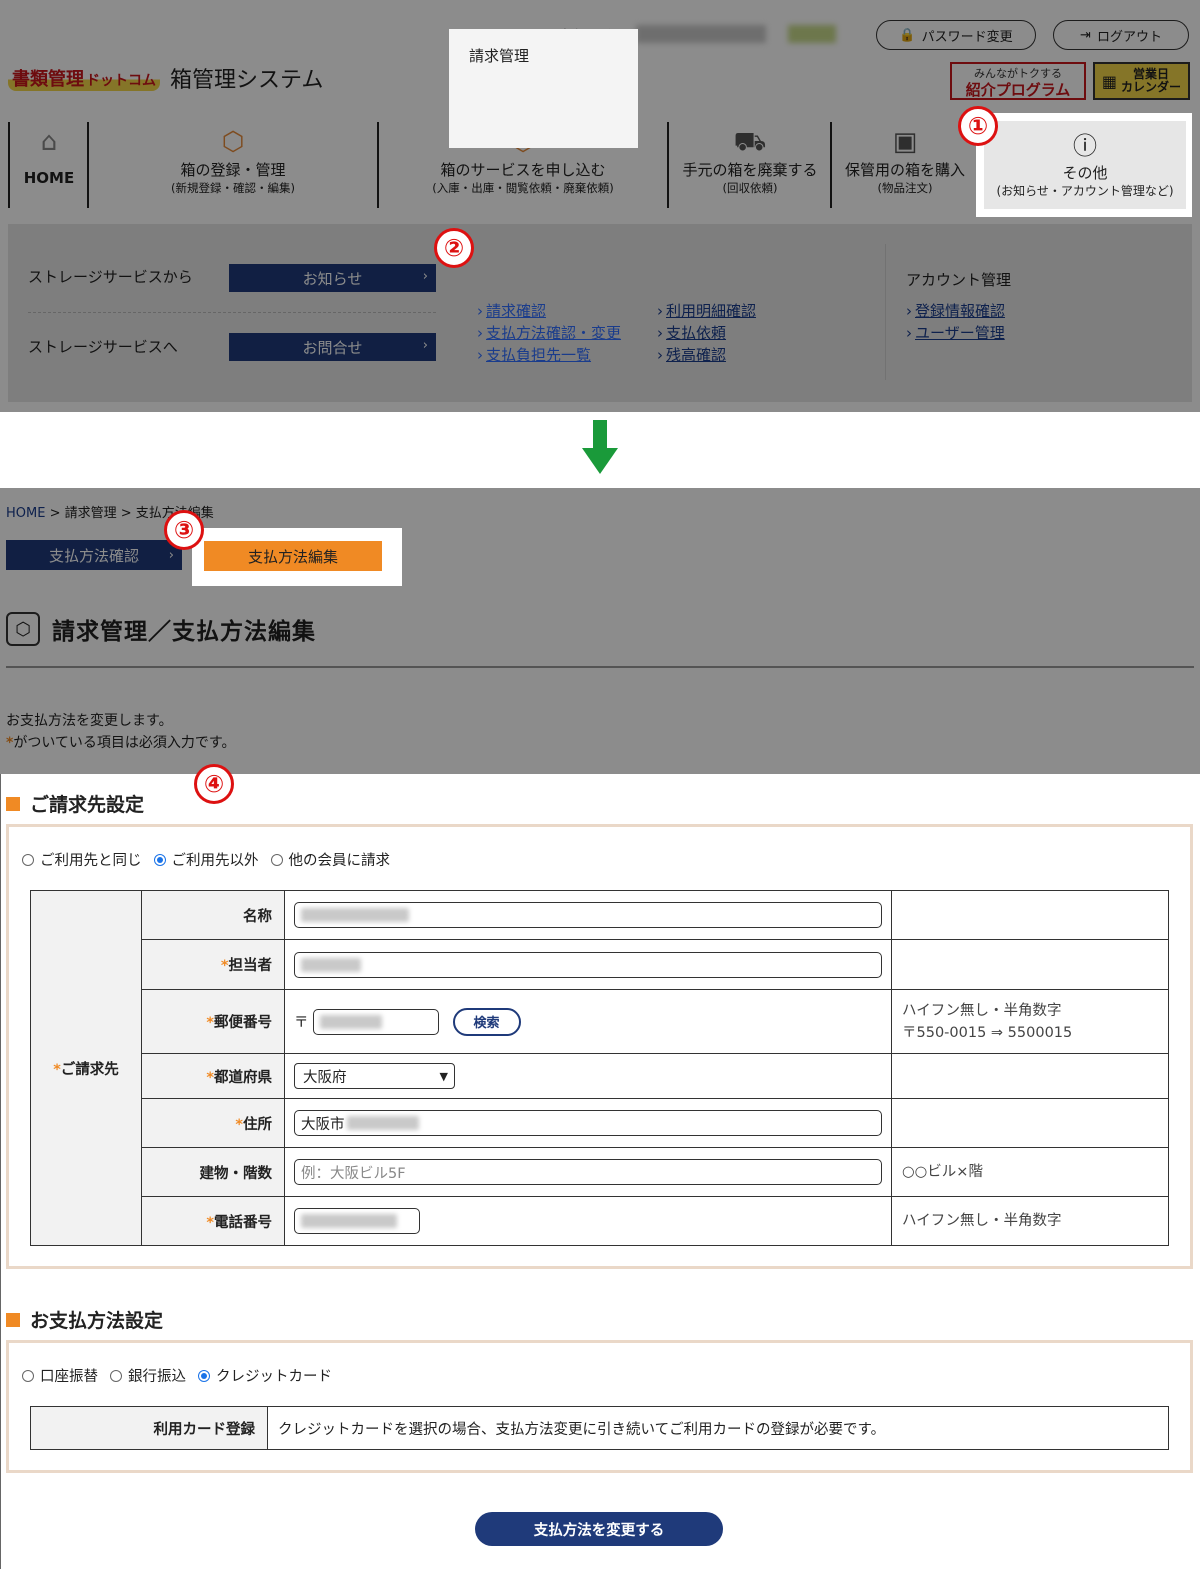 This screenshot has width=1200, height=1569. I want to click on radio-credit-card-label: クレジットカード, so click(274, 1377).